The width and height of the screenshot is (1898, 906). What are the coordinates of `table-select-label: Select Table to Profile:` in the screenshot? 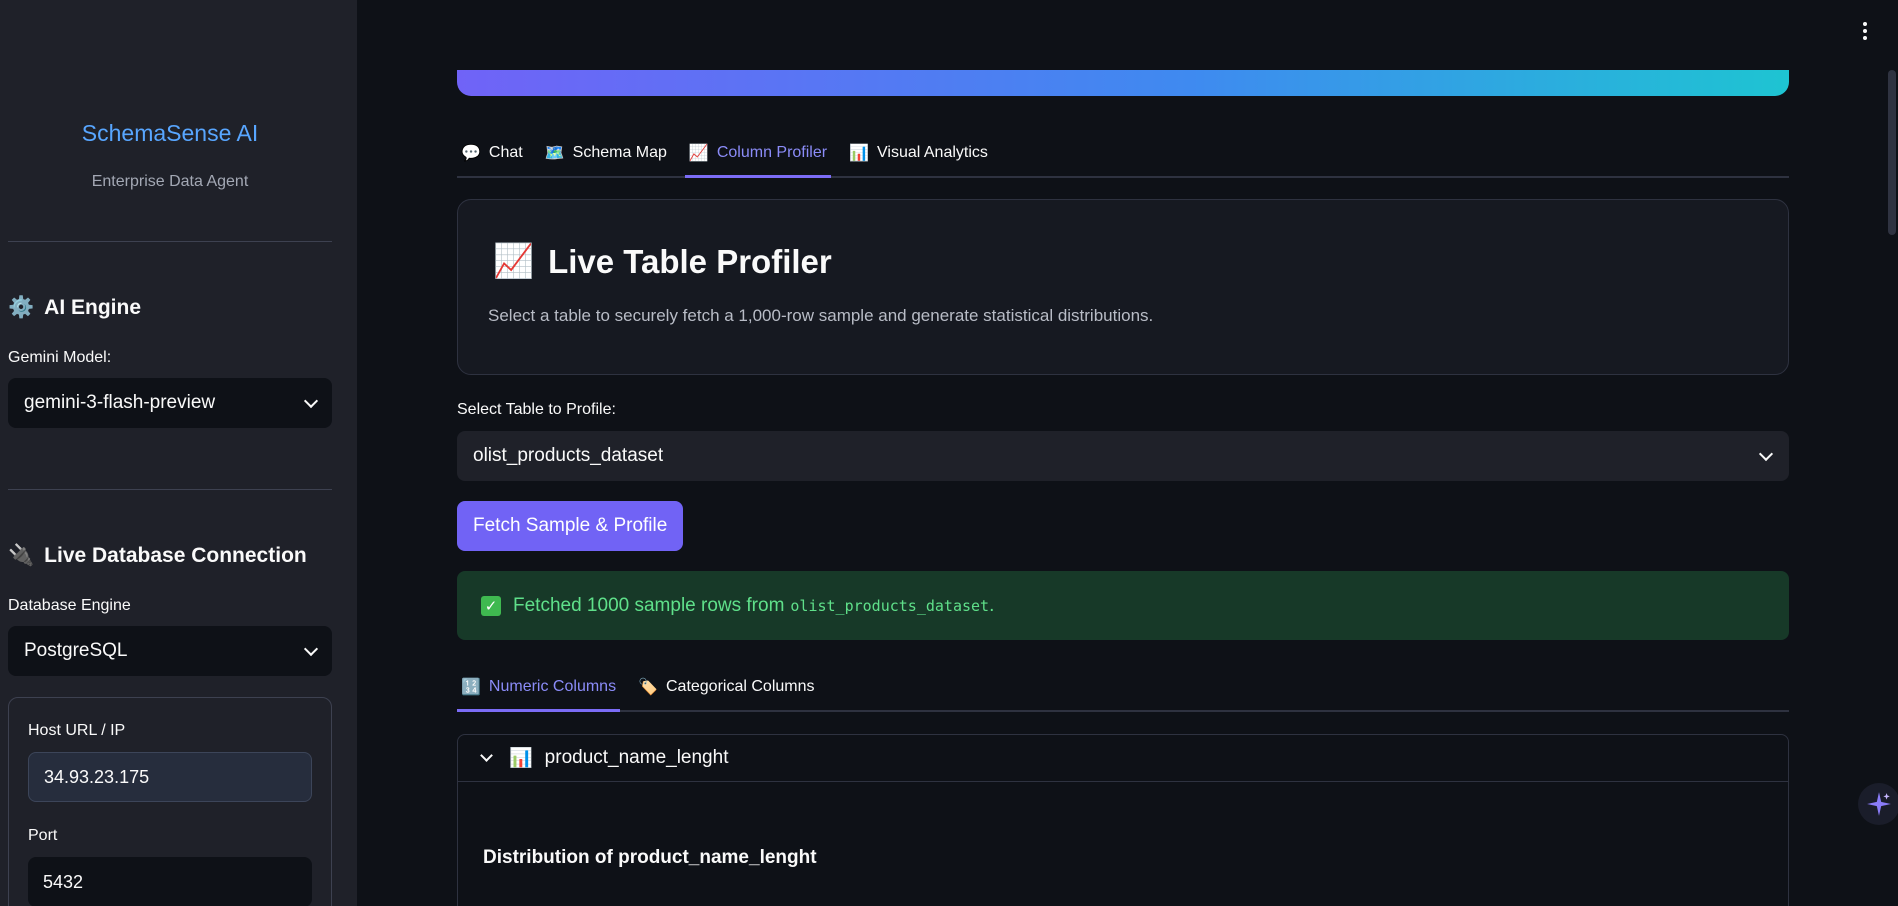 It's located at (536, 409).